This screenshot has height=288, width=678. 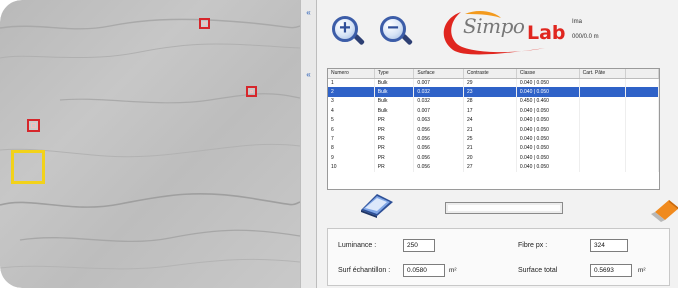 What do you see at coordinates (490, 111) in the screenshot?
I see `table-cell: 17` at bounding box center [490, 111].